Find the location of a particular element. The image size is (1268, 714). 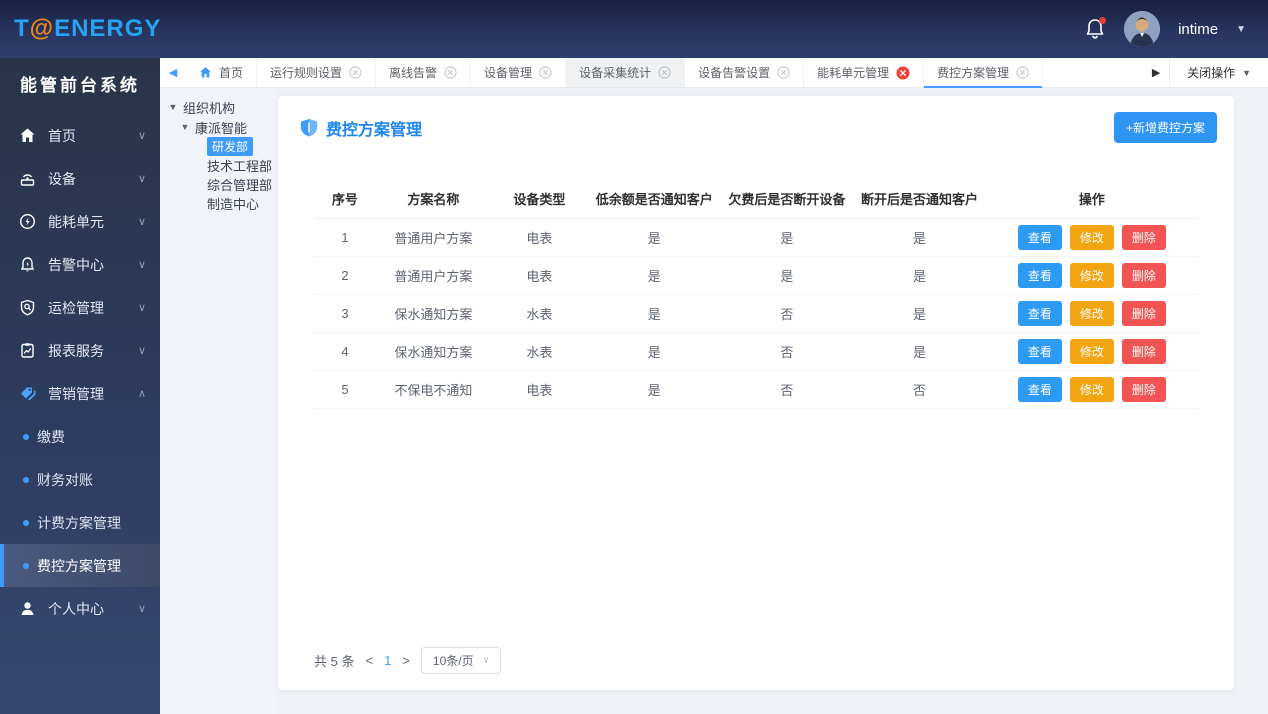

tree-node-company: ▼ 康派智能 is located at coordinates (229, 127).